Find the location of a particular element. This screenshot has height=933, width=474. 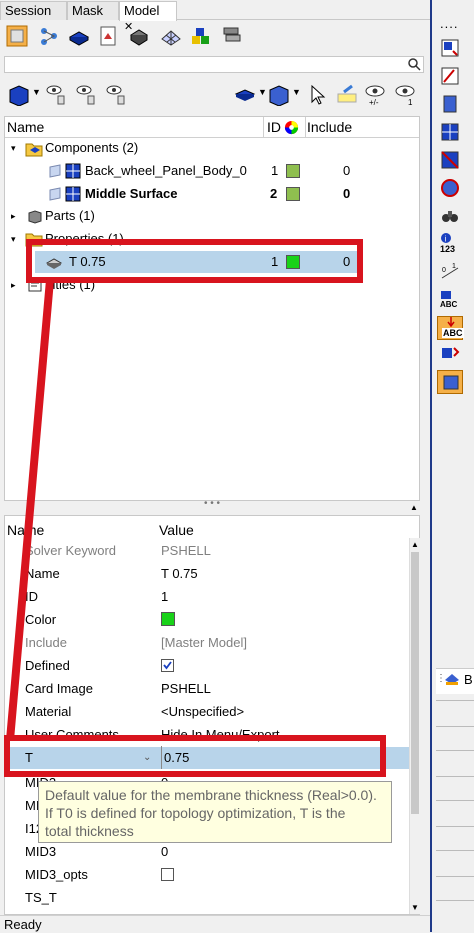

show-icon is located at coordinates (57, 95).